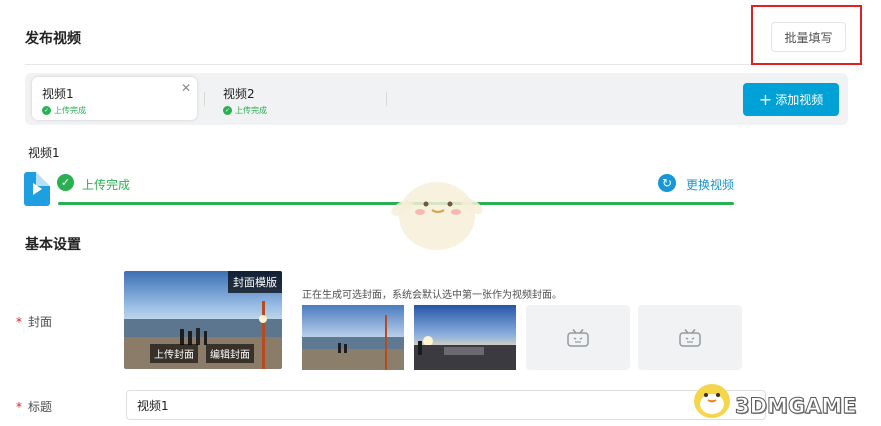 This screenshot has width=881, height=426. Describe the element at coordinates (437, 216) in the screenshot. I see `duck-mascot-icon` at that location.